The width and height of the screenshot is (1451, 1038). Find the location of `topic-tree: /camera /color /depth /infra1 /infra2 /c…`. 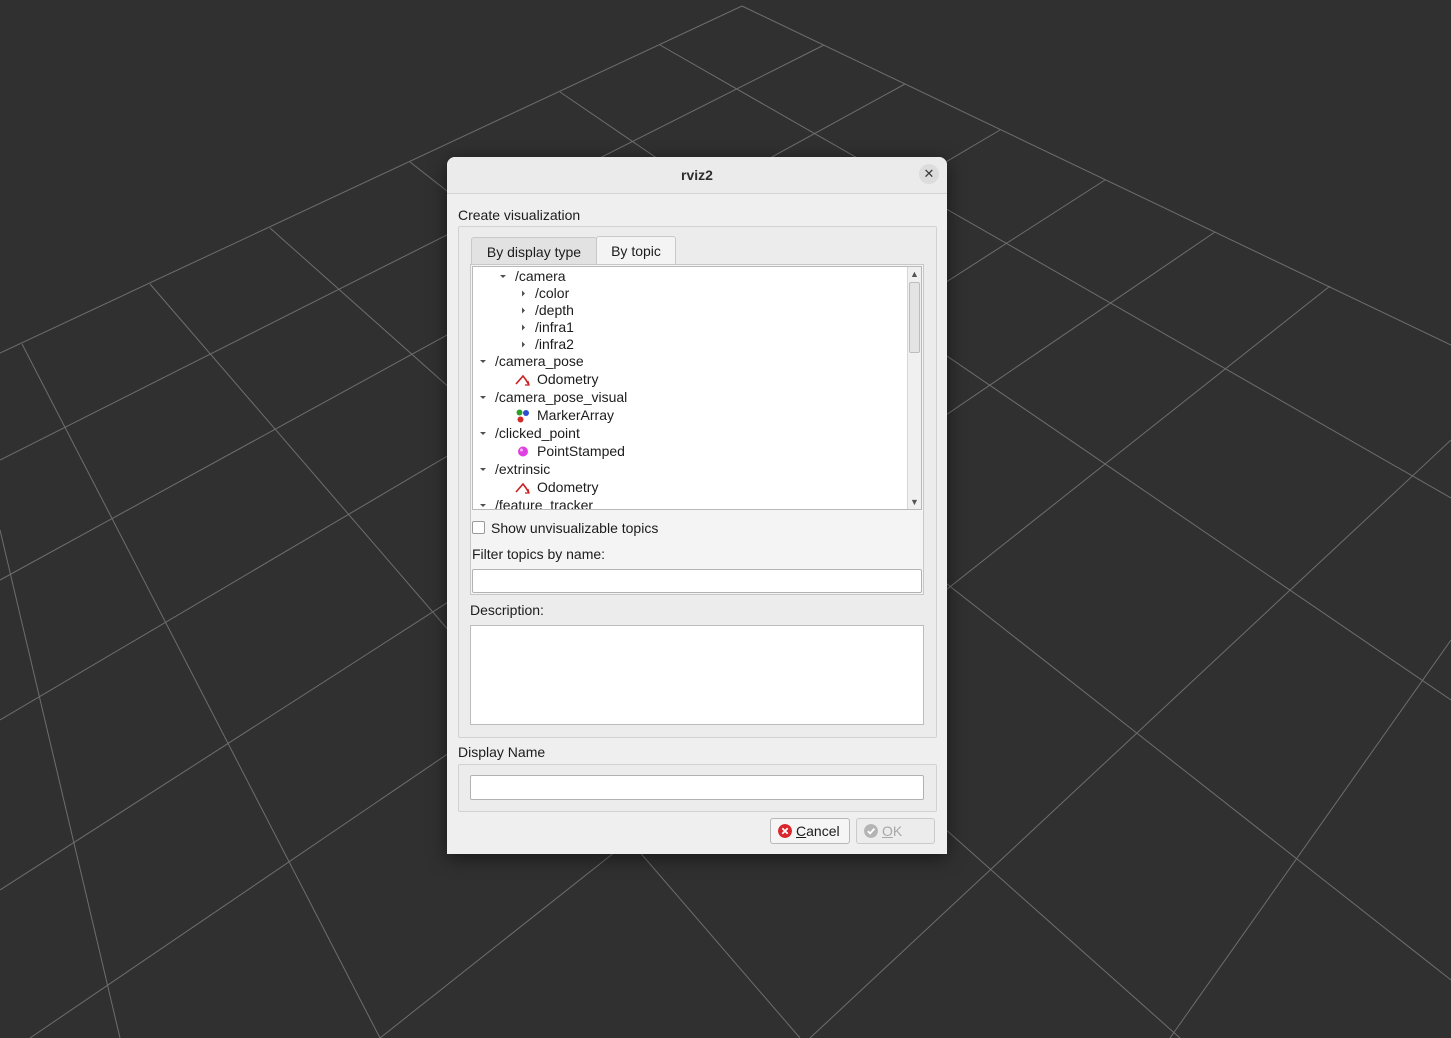

topic-tree: /camera /color /depth /infra1 /infra2 /c… is located at coordinates (697, 388).